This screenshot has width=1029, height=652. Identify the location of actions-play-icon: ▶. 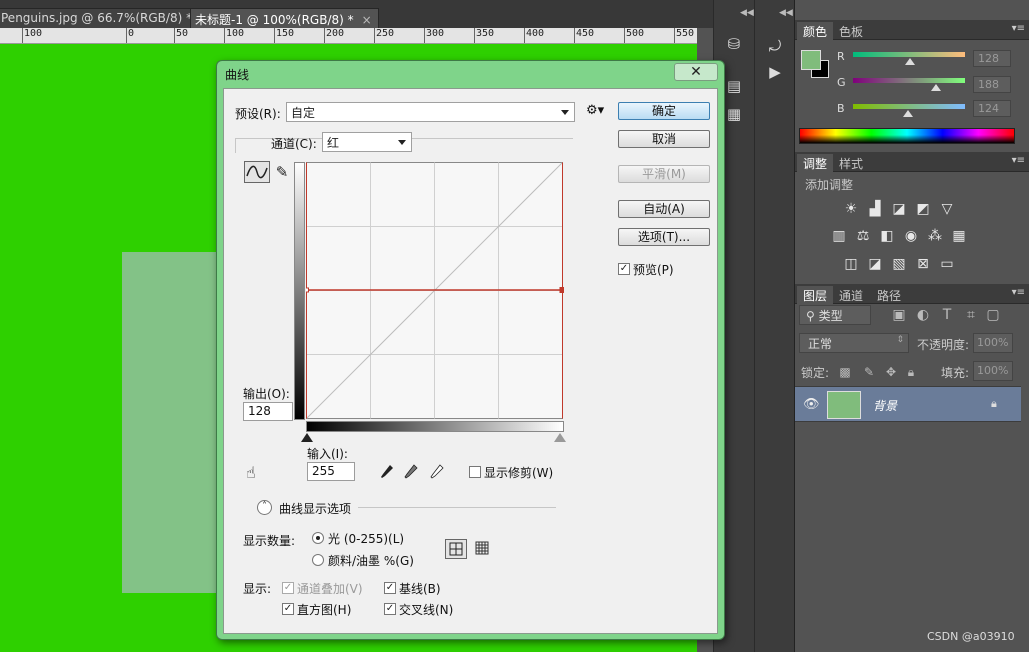
(775, 72).